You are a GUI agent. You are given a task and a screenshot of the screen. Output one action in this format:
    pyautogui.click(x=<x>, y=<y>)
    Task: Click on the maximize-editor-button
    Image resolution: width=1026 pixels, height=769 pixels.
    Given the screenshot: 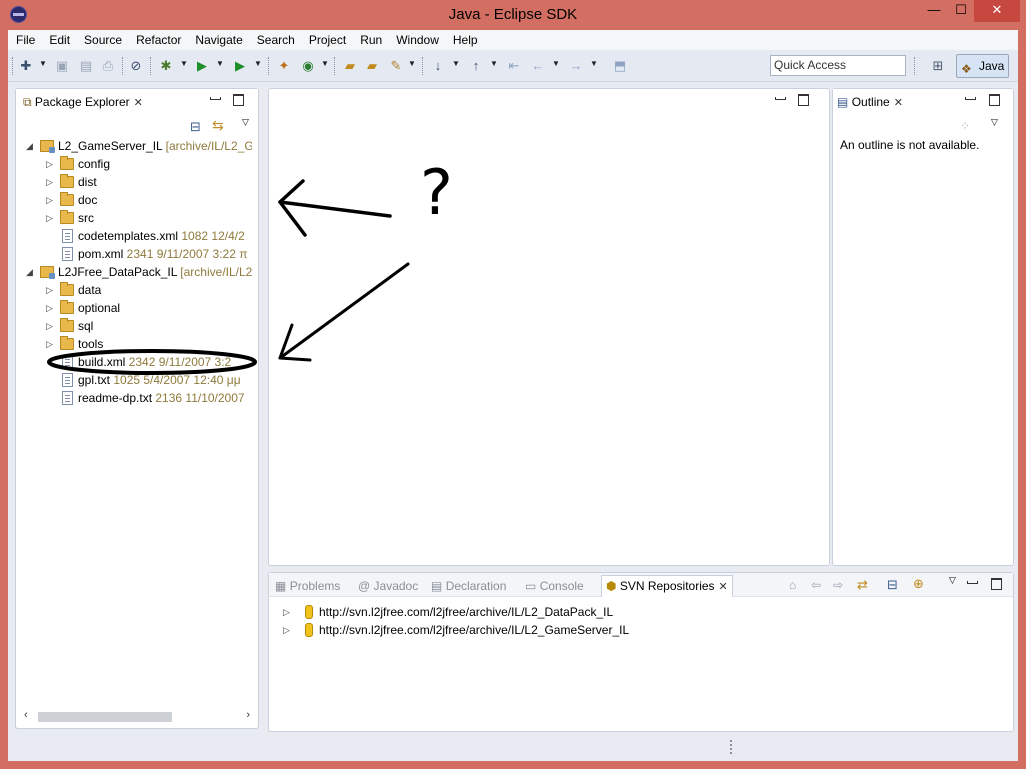 What is the action you would take?
    pyautogui.click(x=803, y=98)
    